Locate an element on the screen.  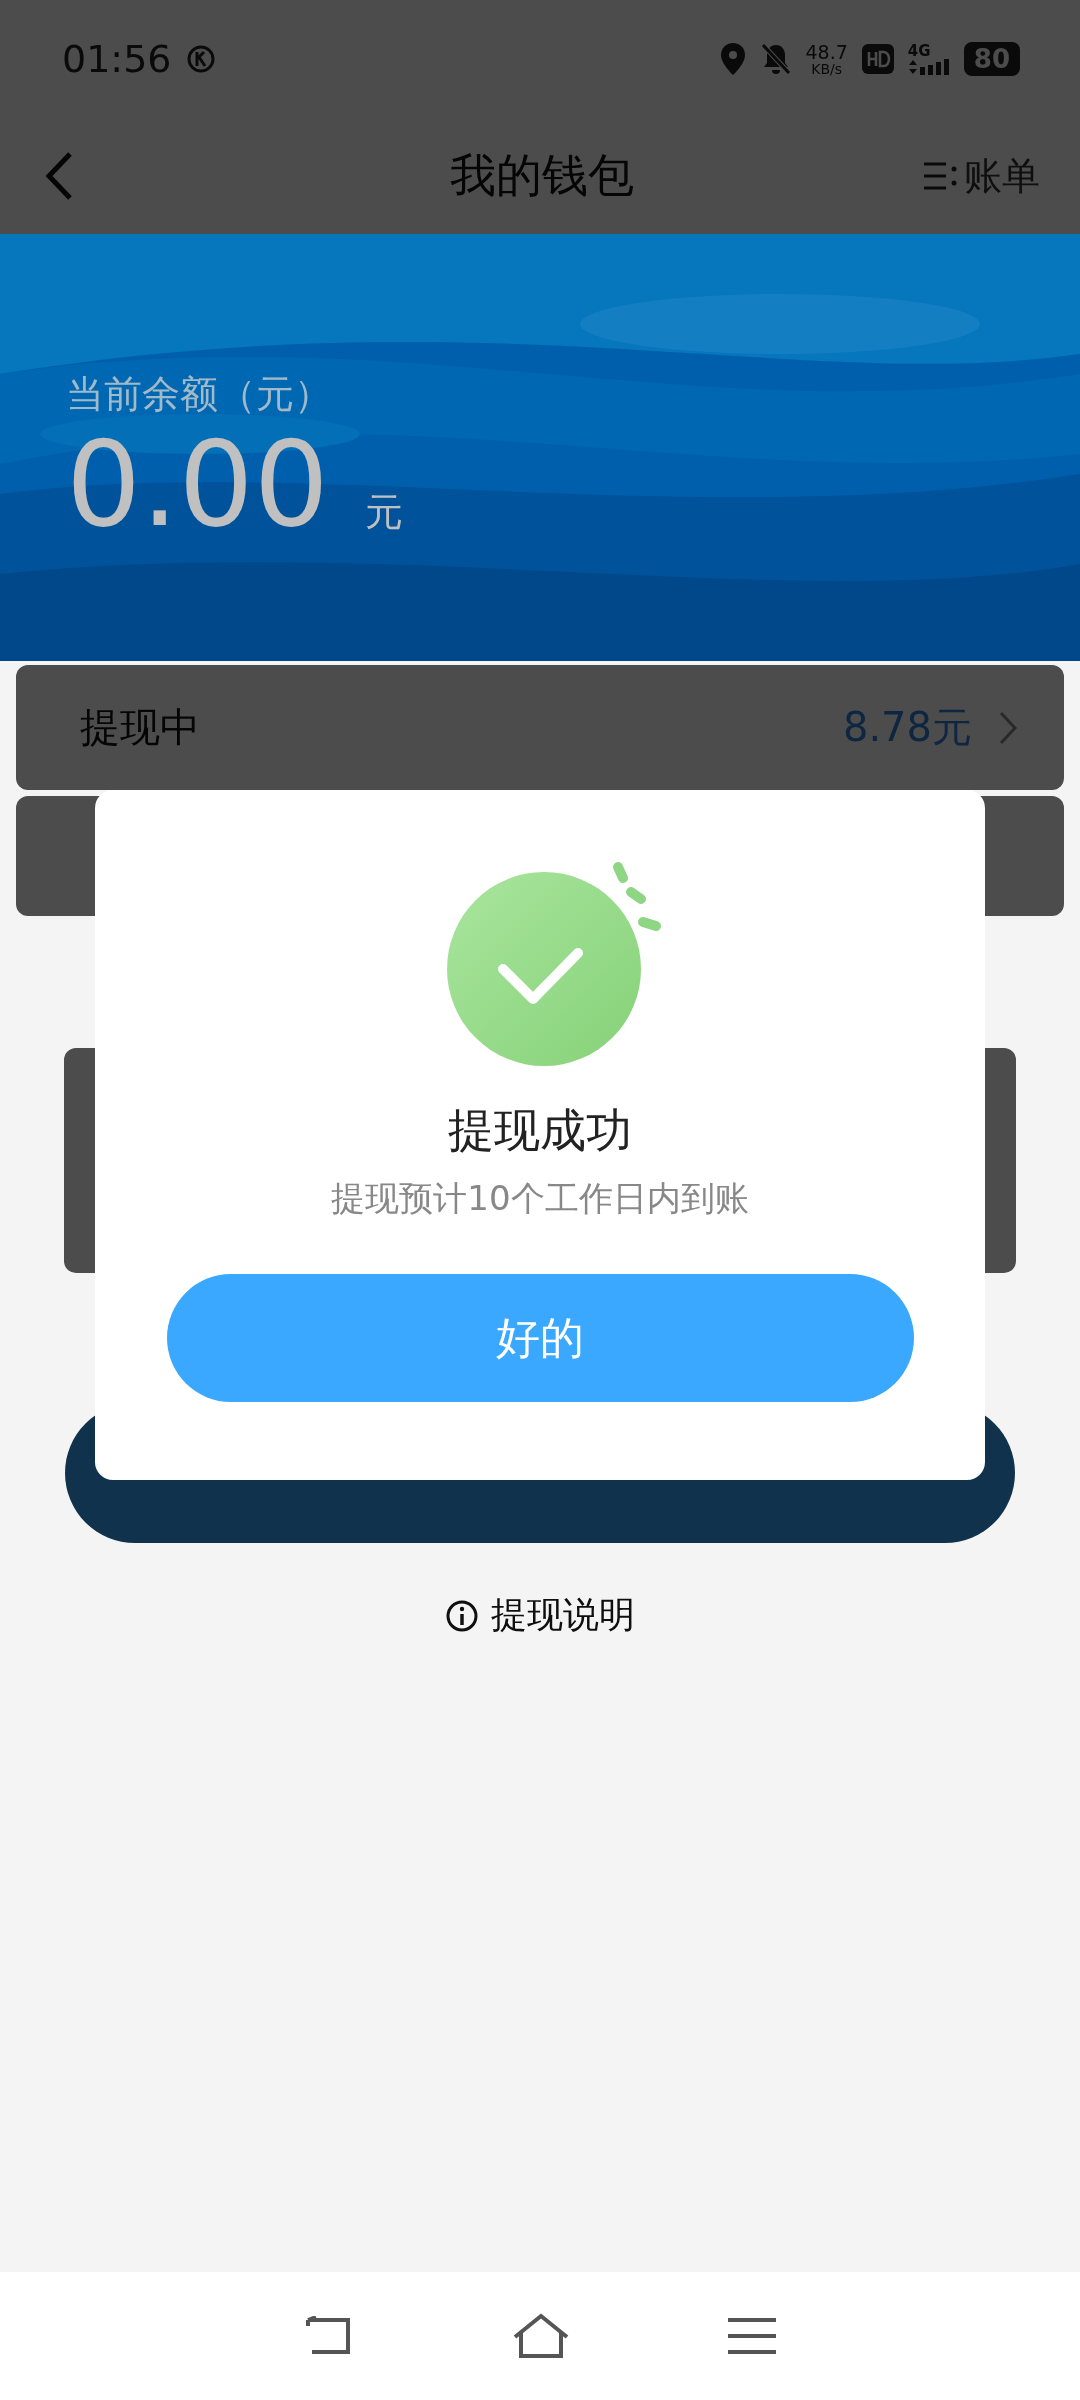
signal-icon is located at coordinates (928, 66).